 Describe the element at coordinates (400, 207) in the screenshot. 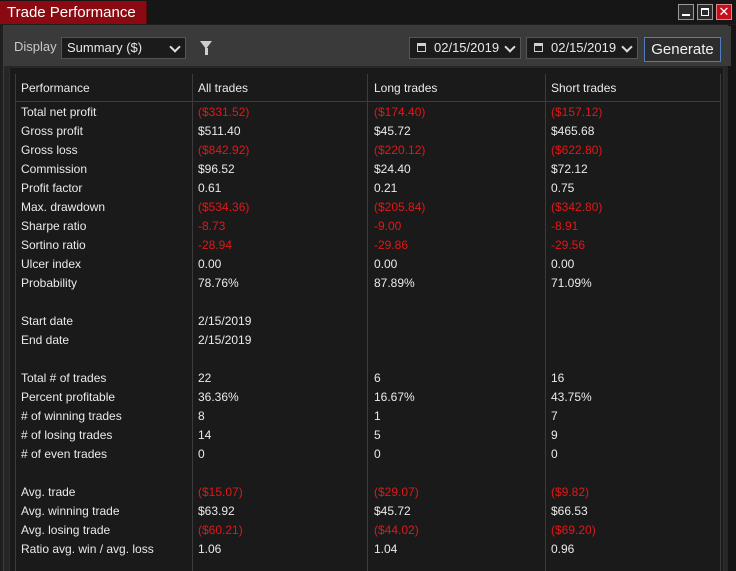

I see `long-trades-value: ($205.84)` at that location.